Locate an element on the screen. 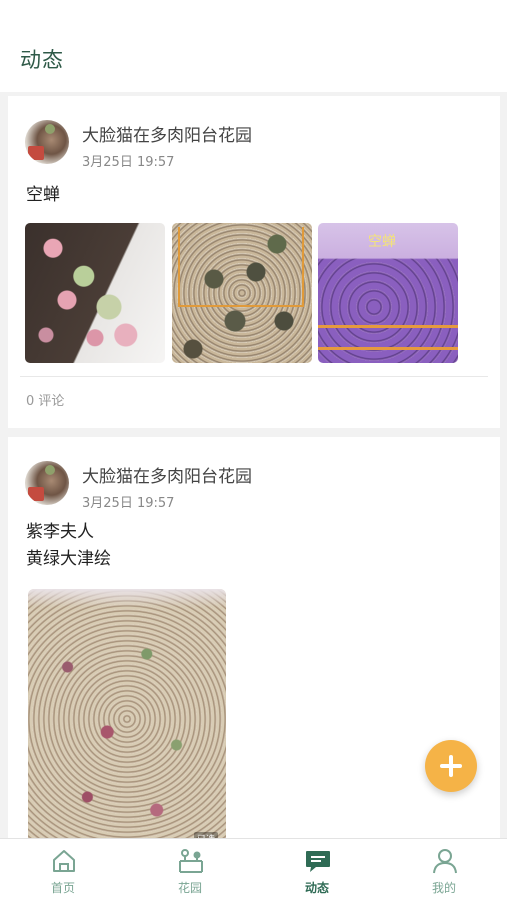 This screenshot has width=507, height=900. post-text-line: 紫李夫人 is located at coordinates (60, 532).